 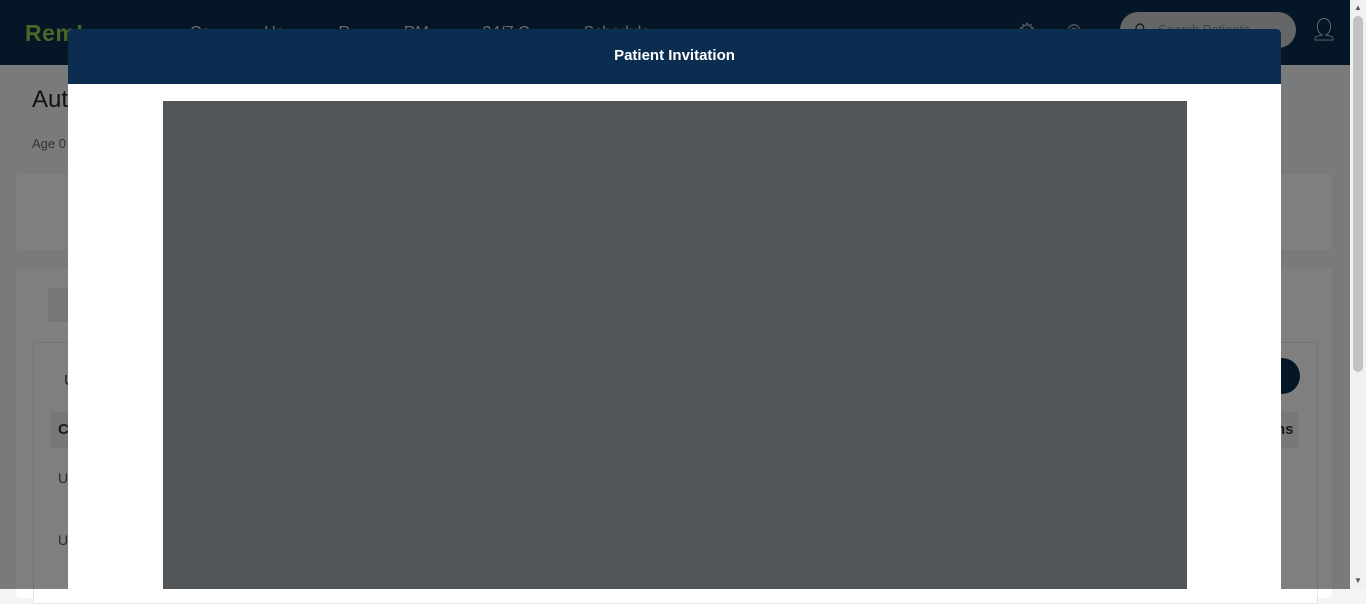 I want to click on scroll-down-icon: ▼, so click(x=1358, y=581).